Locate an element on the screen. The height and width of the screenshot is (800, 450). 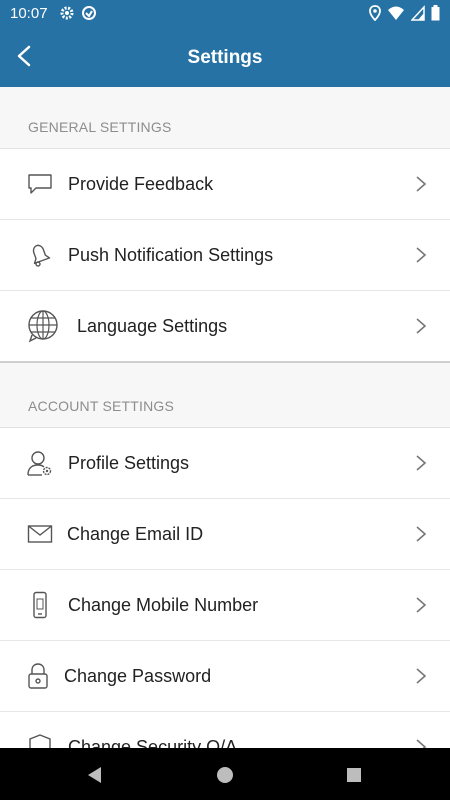
lock-icon is located at coordinates (38, 676).